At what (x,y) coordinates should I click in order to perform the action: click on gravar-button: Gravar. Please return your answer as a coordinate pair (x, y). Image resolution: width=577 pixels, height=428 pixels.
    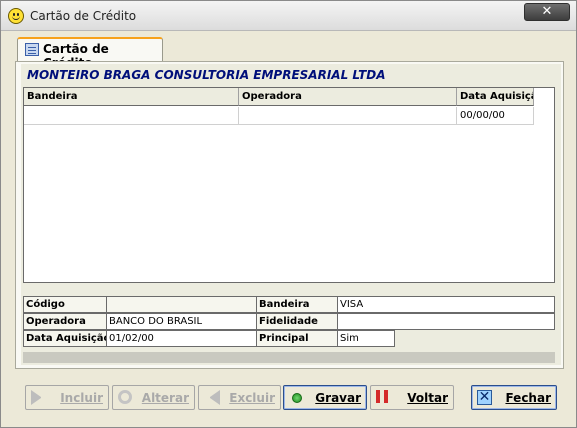
    Looking at the image, I should click on (325, 397).